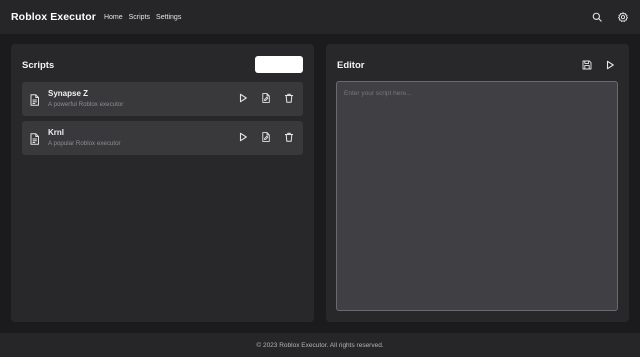  What do you see at coordinates (53, 17) in the screenshot?
I see `brand-title: Roblox Executor` at bounding box center [53, 17].